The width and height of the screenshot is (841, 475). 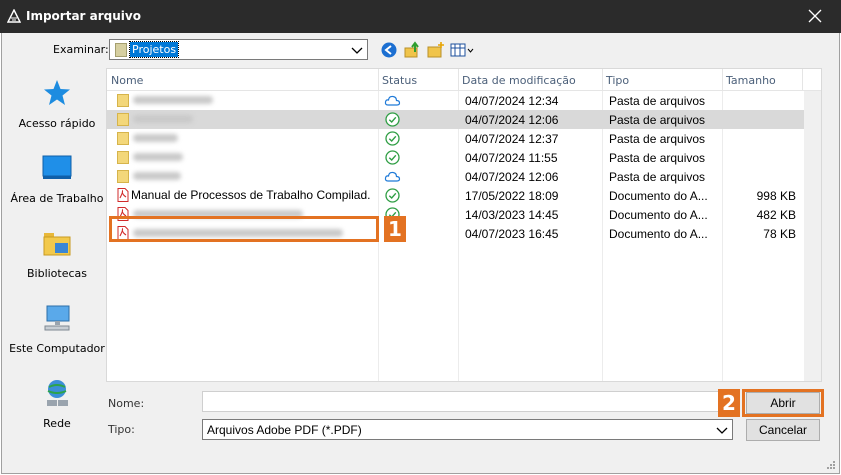 I want to click on view-menu-icon, so click(x=462, y=50).